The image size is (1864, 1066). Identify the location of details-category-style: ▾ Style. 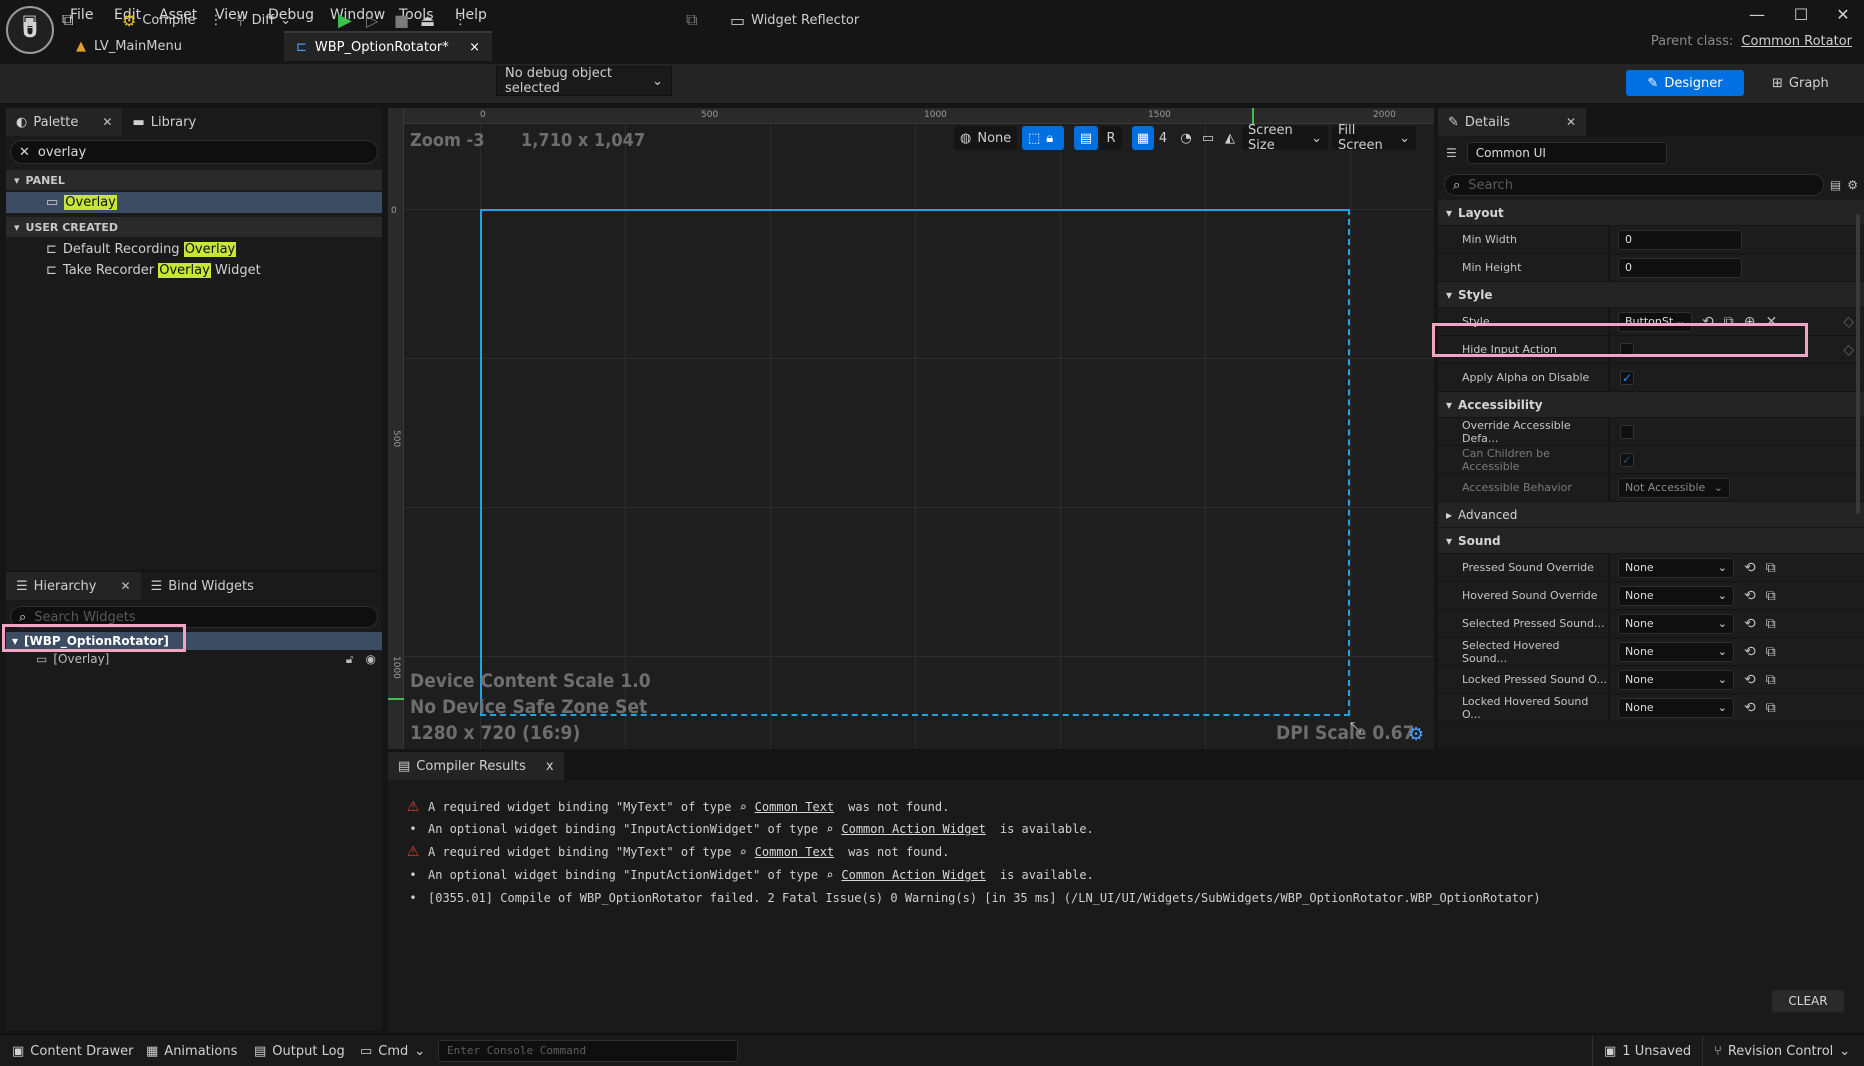
(1651, 295).